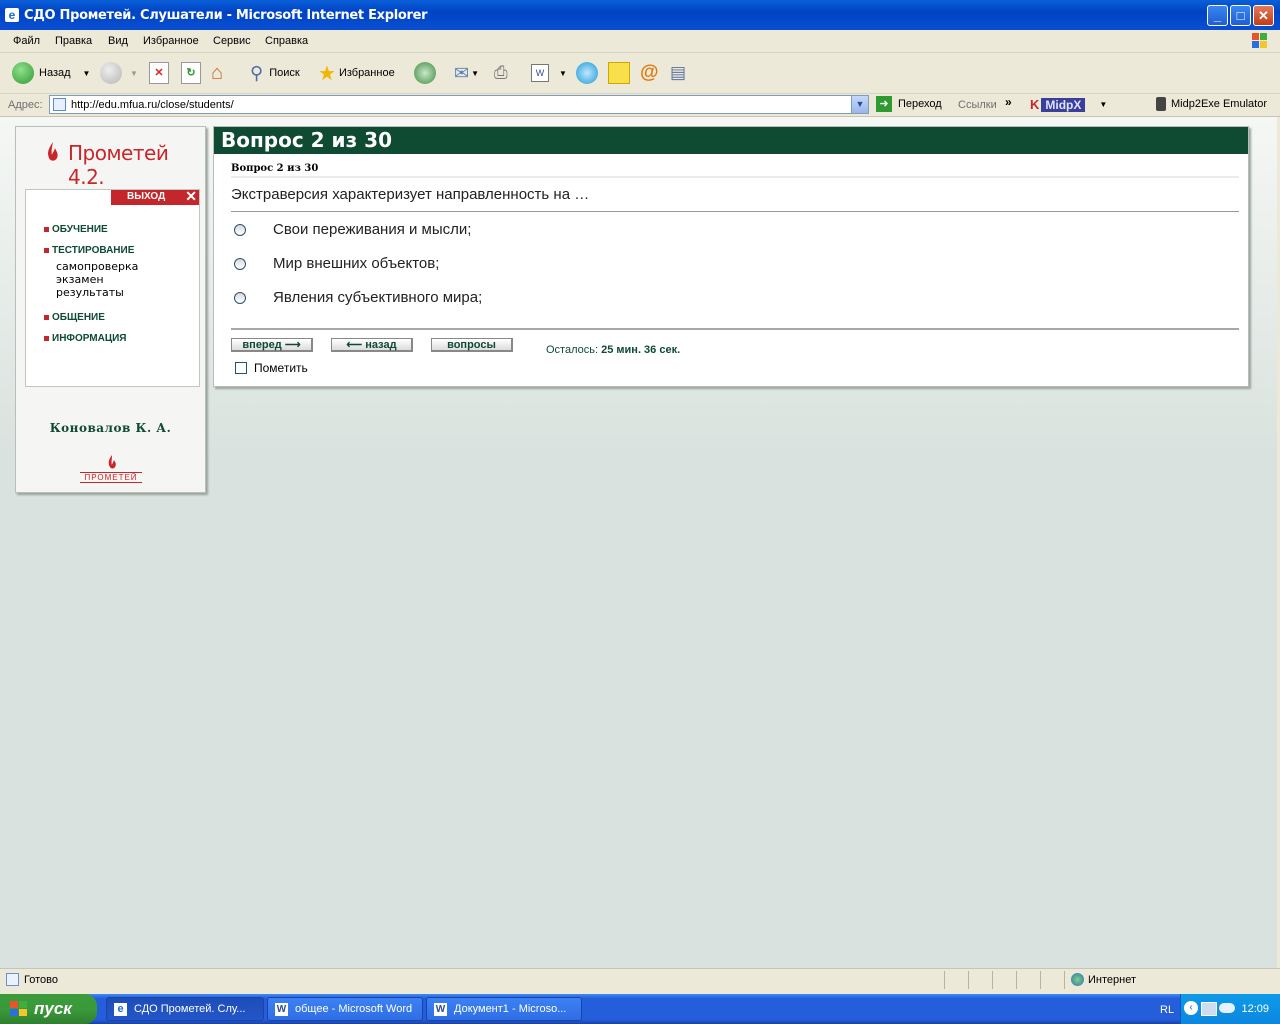 Image resolution: width=1280 pixels, height=1024 pixels. Describe the element at coordinates (272, 345) in the screenshot. I see `forward-nav-button: вперед ⟶` at that location.